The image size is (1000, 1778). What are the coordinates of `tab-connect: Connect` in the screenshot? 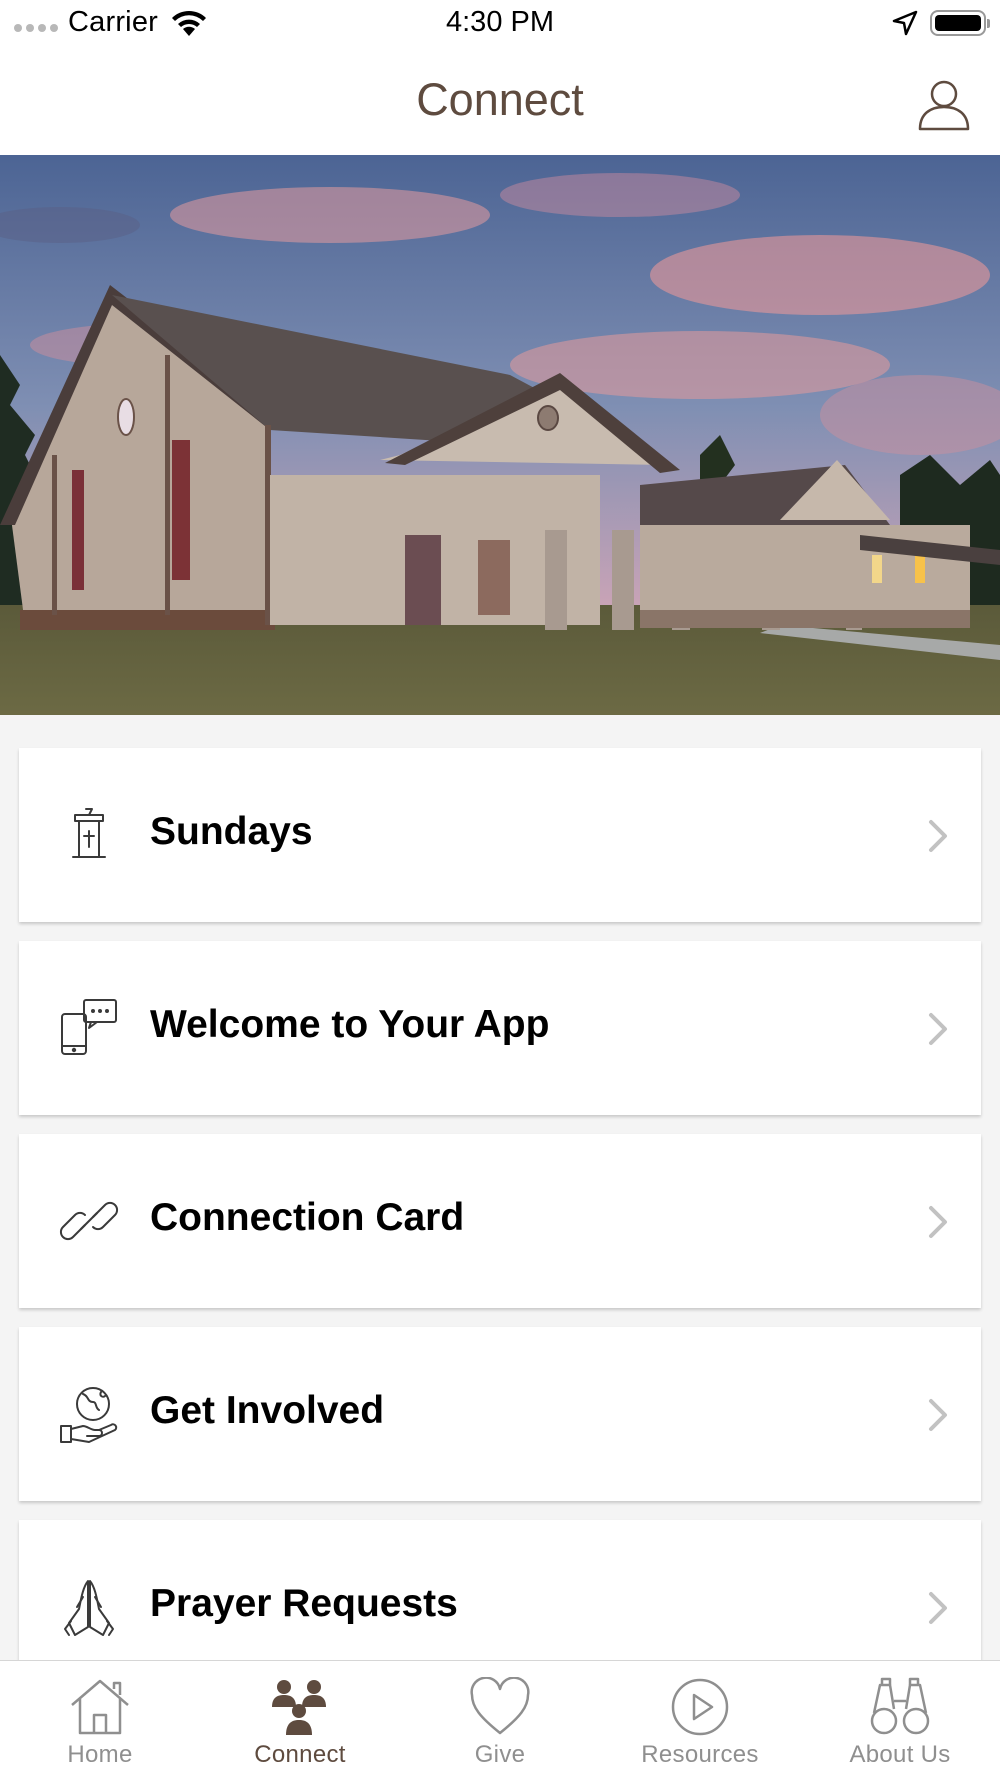 It's located at (300, 1719).